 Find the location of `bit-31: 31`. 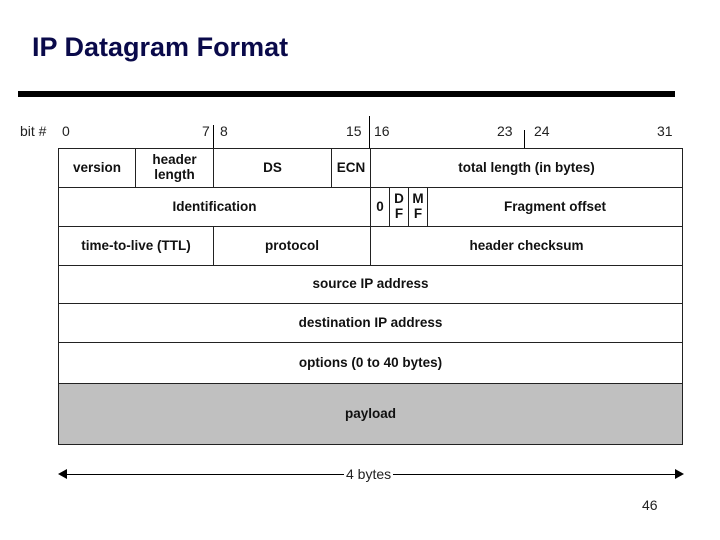

bit-31: 31 is located at coordinates (665, 131).